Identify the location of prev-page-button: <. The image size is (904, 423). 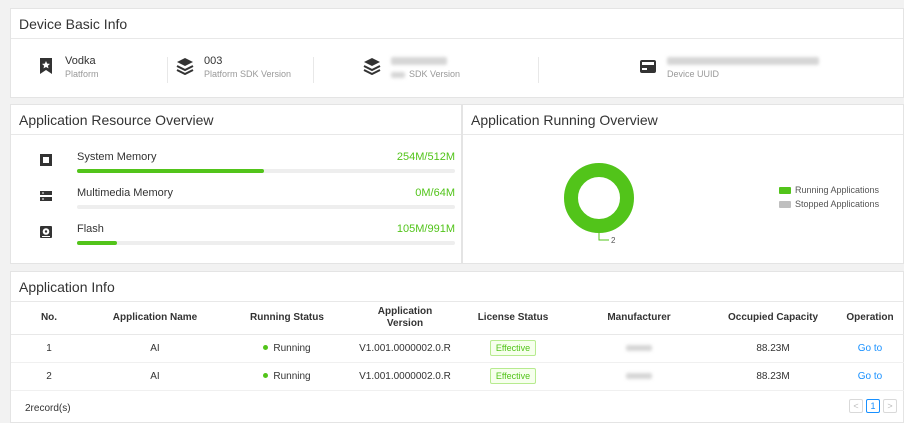
(856, 406).